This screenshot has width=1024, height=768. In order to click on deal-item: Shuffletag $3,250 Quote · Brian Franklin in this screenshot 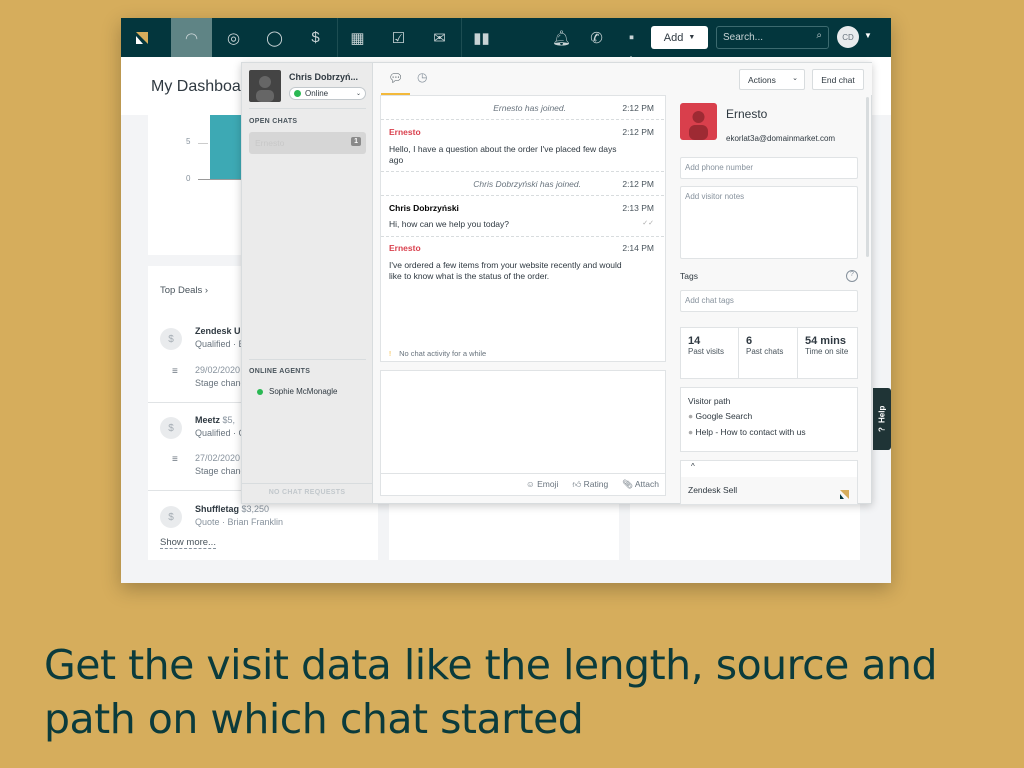, I will do `click(239, 515)`.